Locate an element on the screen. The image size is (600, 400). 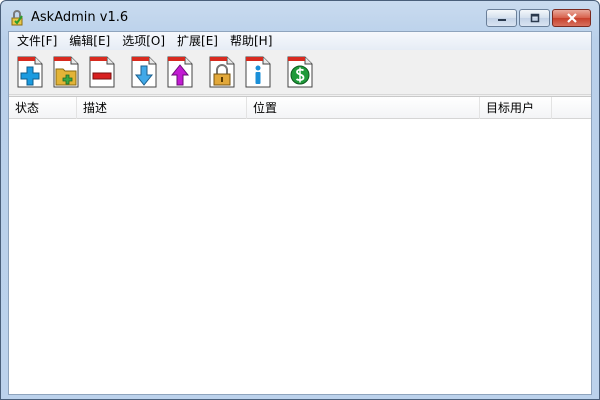
toolbar-download-button is located at coordinates (145, 73).